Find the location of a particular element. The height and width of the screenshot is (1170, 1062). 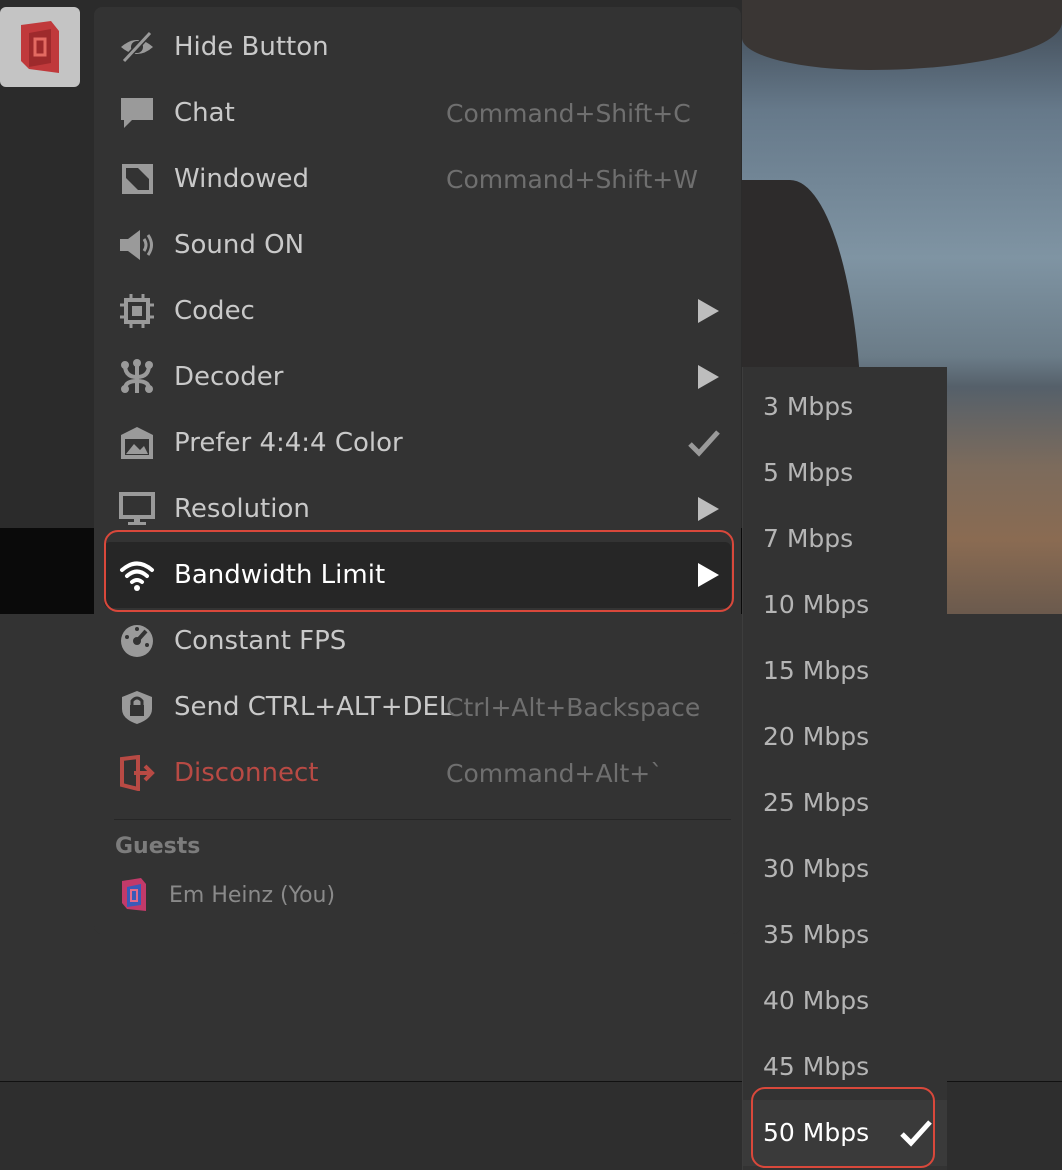

menu-item-resolution: Resolution is located at coordinates (417, 509).